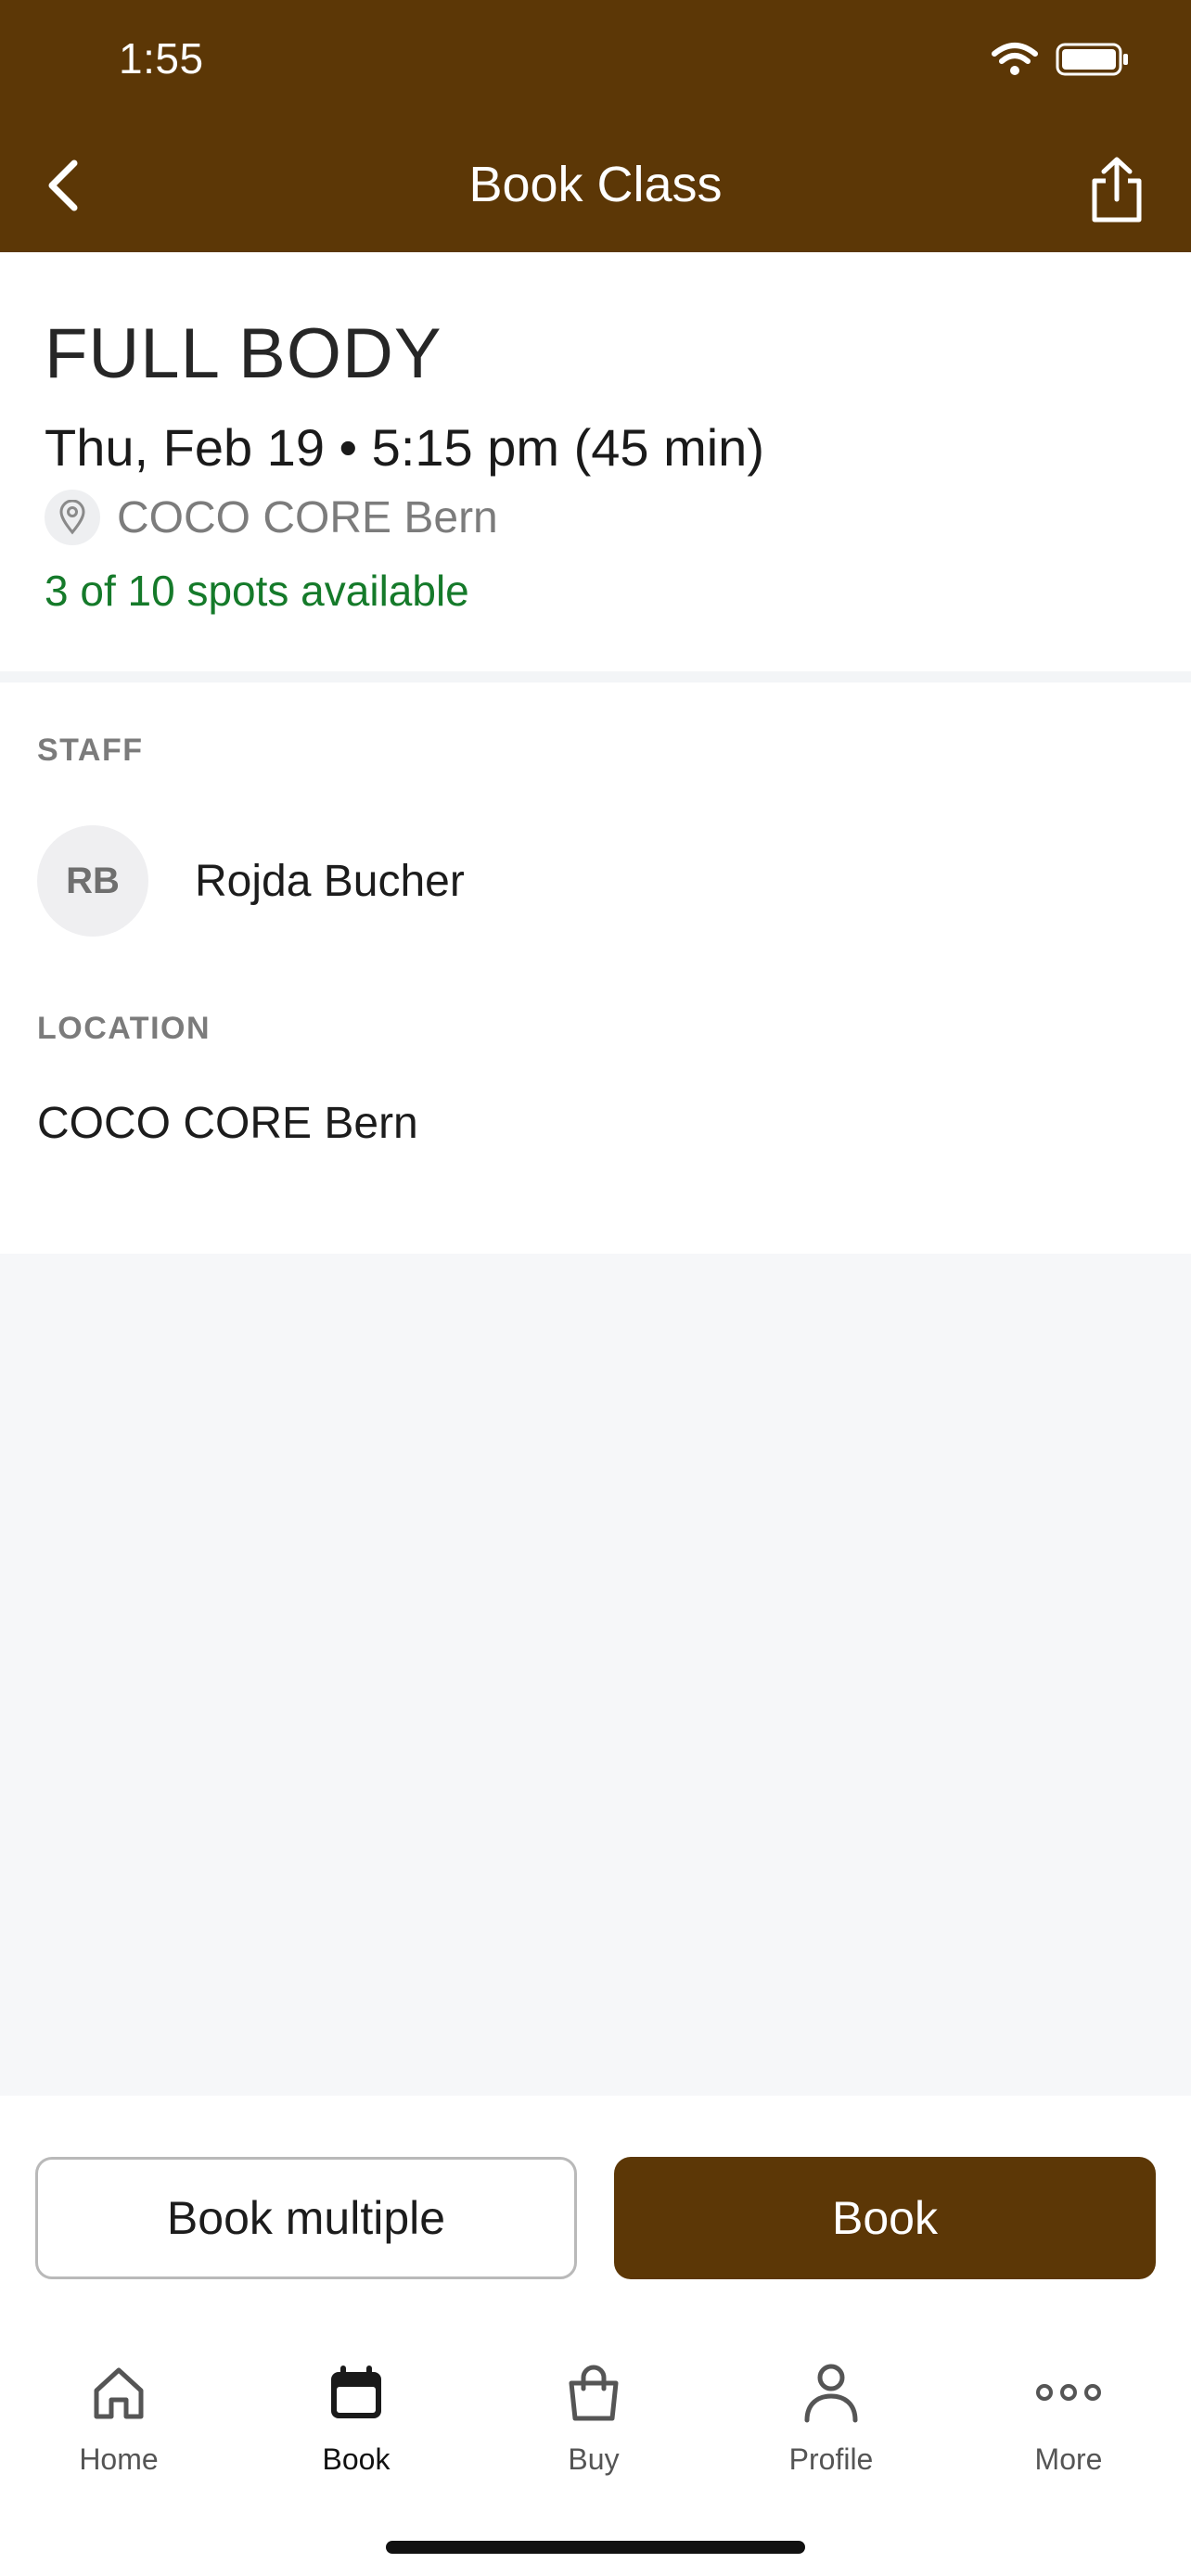 This screenshot has width=1191, height=2576. I want to click on section-divider, so click(595, 676).